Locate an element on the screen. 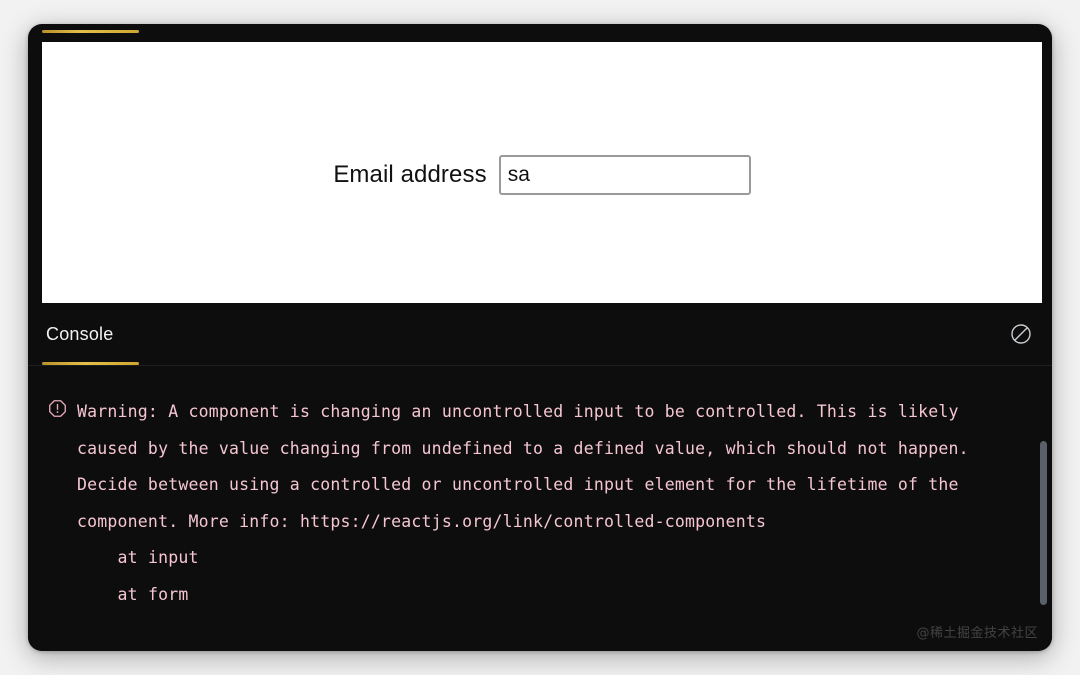  devtools-toolbar: Console is located at coordinates (540, 334).